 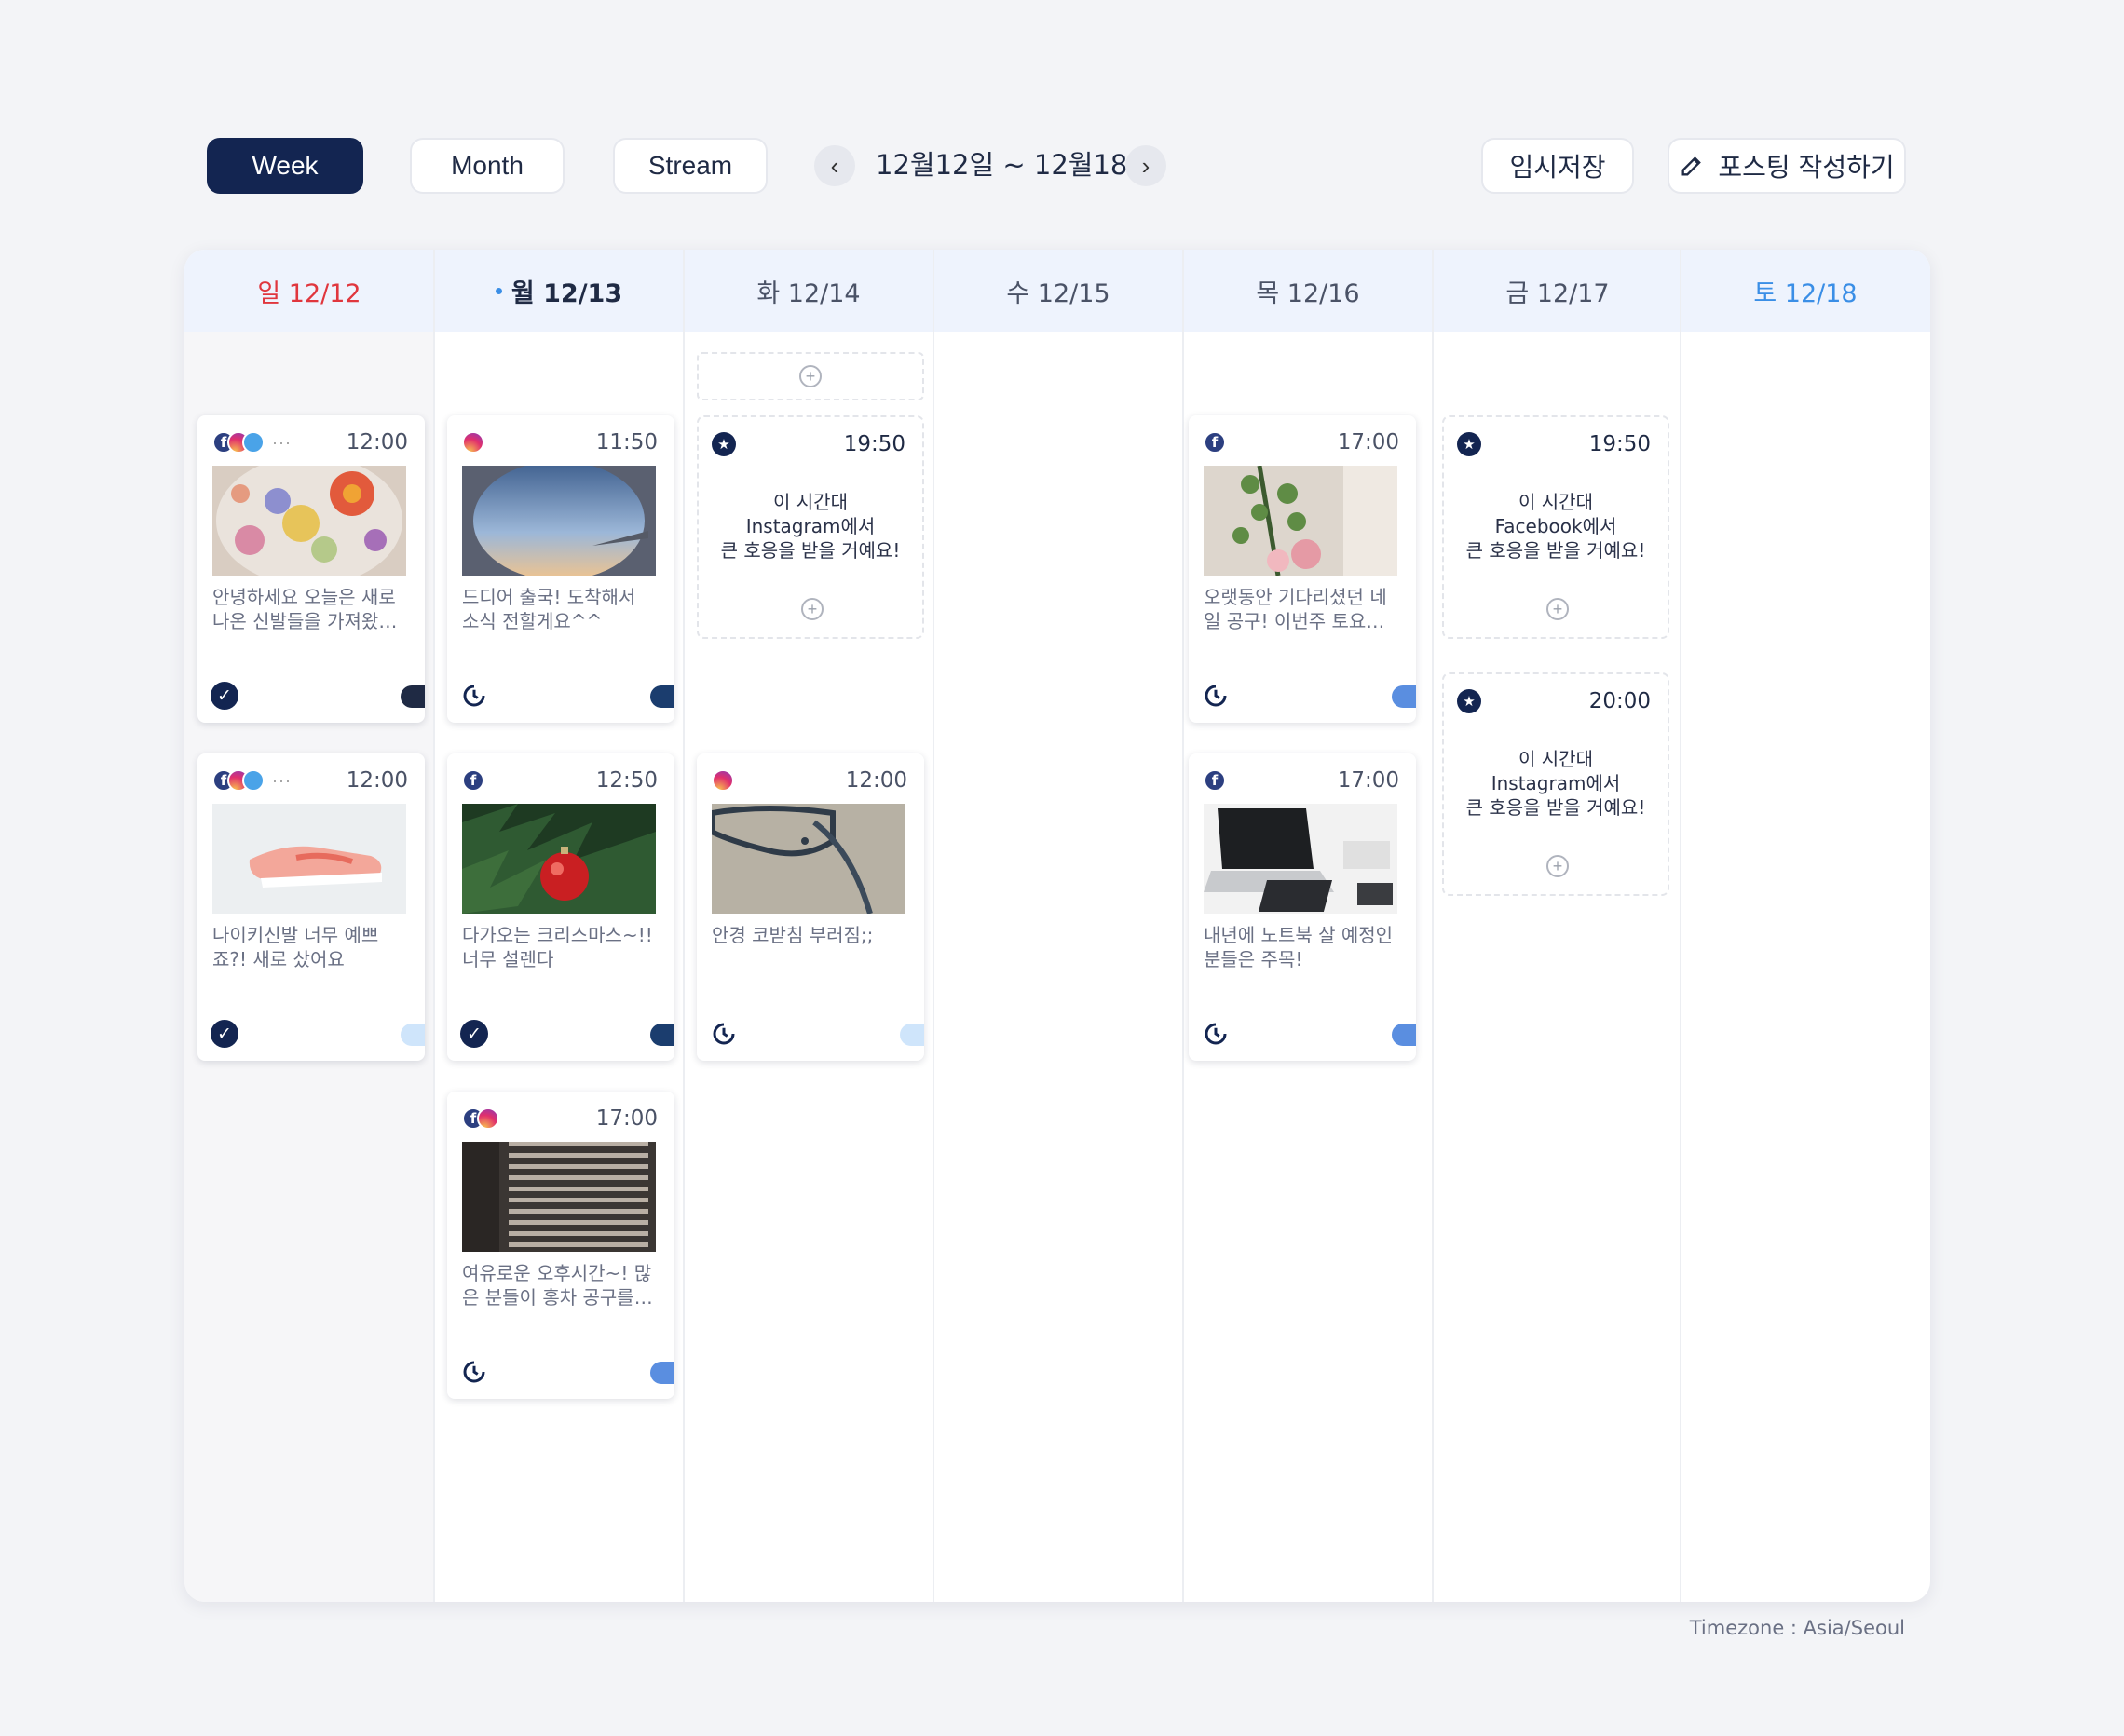 I want to click on post-time: 11:50, so click(x=626, y=442).